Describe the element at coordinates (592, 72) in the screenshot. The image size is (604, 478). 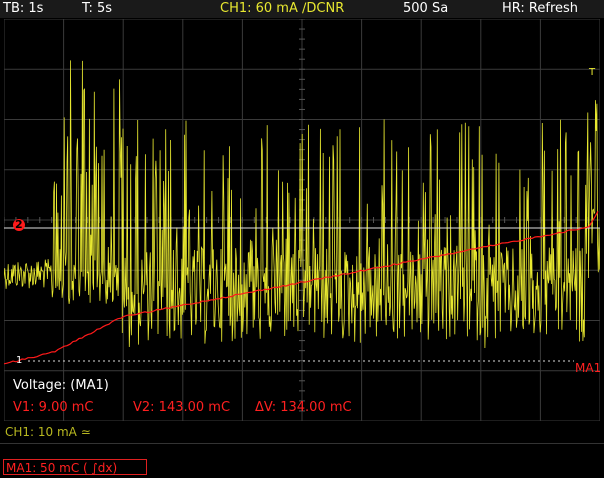
I see `trigger-level-marker: T` at that location.